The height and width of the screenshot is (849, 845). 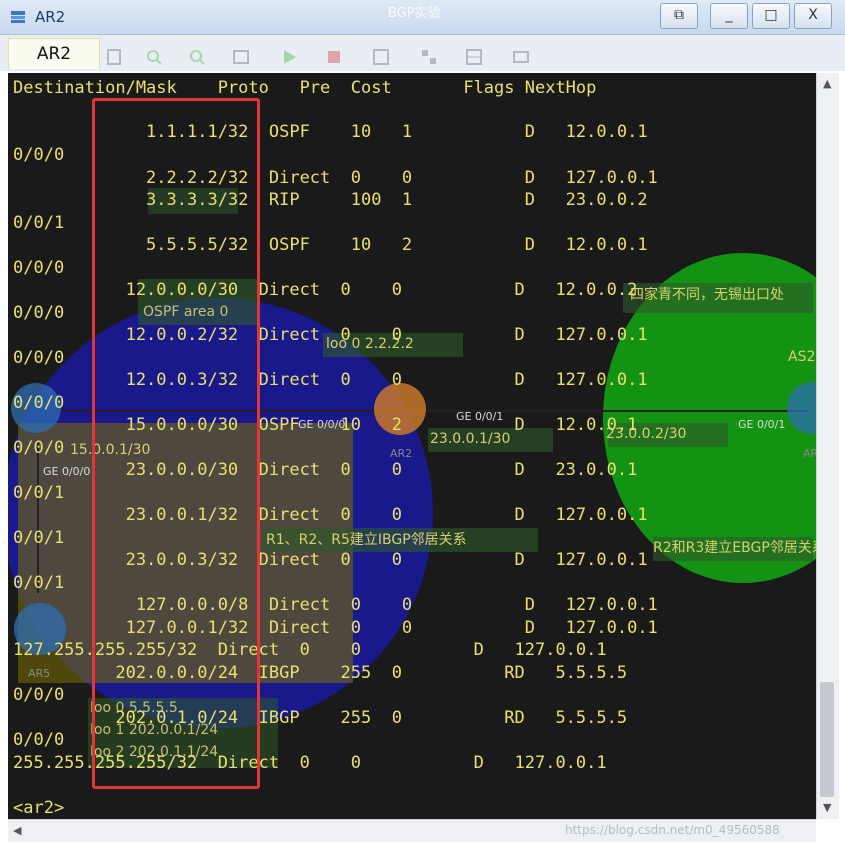 What do you see at coordinates (50, 17) in the screenshot?
I see `window-title: AR2` at bounding box center [50, 17].